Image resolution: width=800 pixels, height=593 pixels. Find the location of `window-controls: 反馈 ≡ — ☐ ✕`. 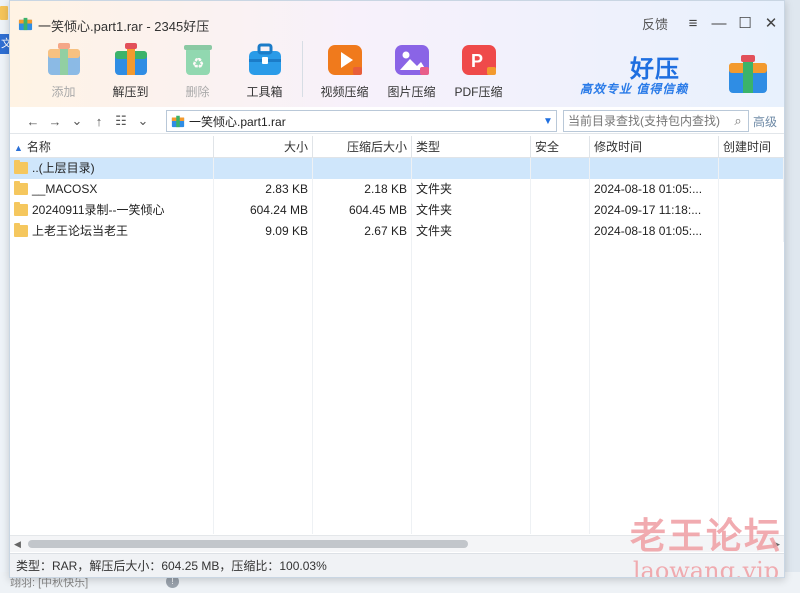

window-controls: 反馈 ≡ — ☐ ✕ is located at coordinates (713, 23).